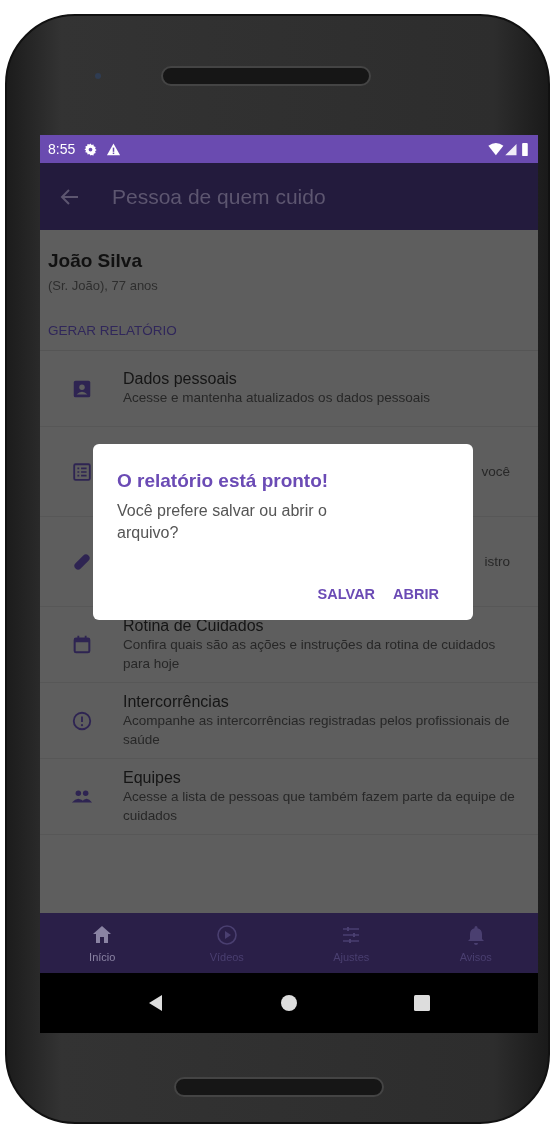  What do you see at coordinates (223, 481) in the screenshot?
I see `dialog-title: O relatório está pronto!` at bounding box center [223, 481].